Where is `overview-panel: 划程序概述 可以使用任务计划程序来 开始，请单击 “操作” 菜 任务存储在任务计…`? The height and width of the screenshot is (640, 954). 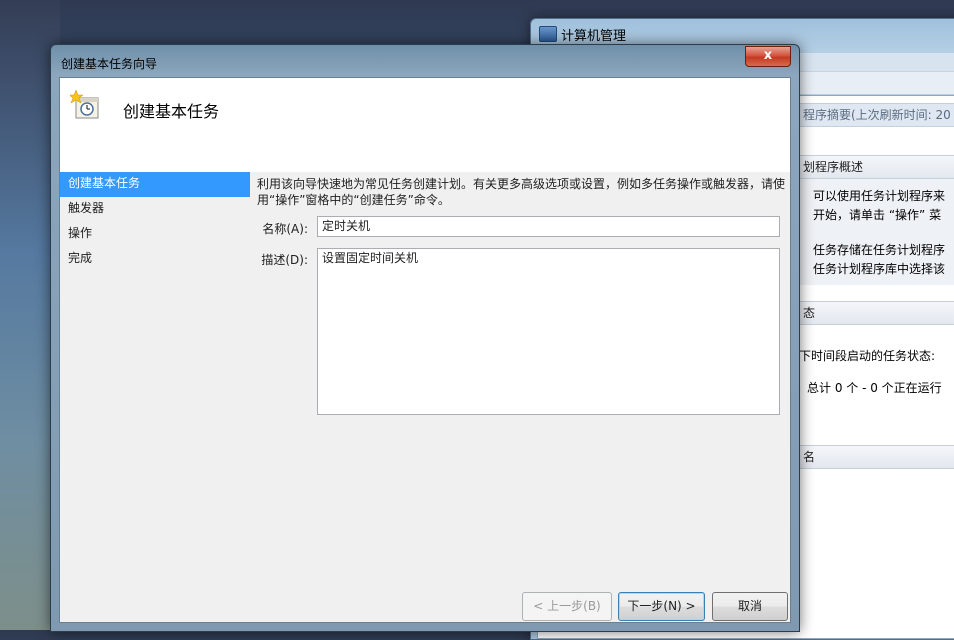
overview-panel: 划程序概述 可以使用任务计划程序来 开始，请单击 “操作” 菜 任务存储在任务计… is located at coordinates (876, 220).